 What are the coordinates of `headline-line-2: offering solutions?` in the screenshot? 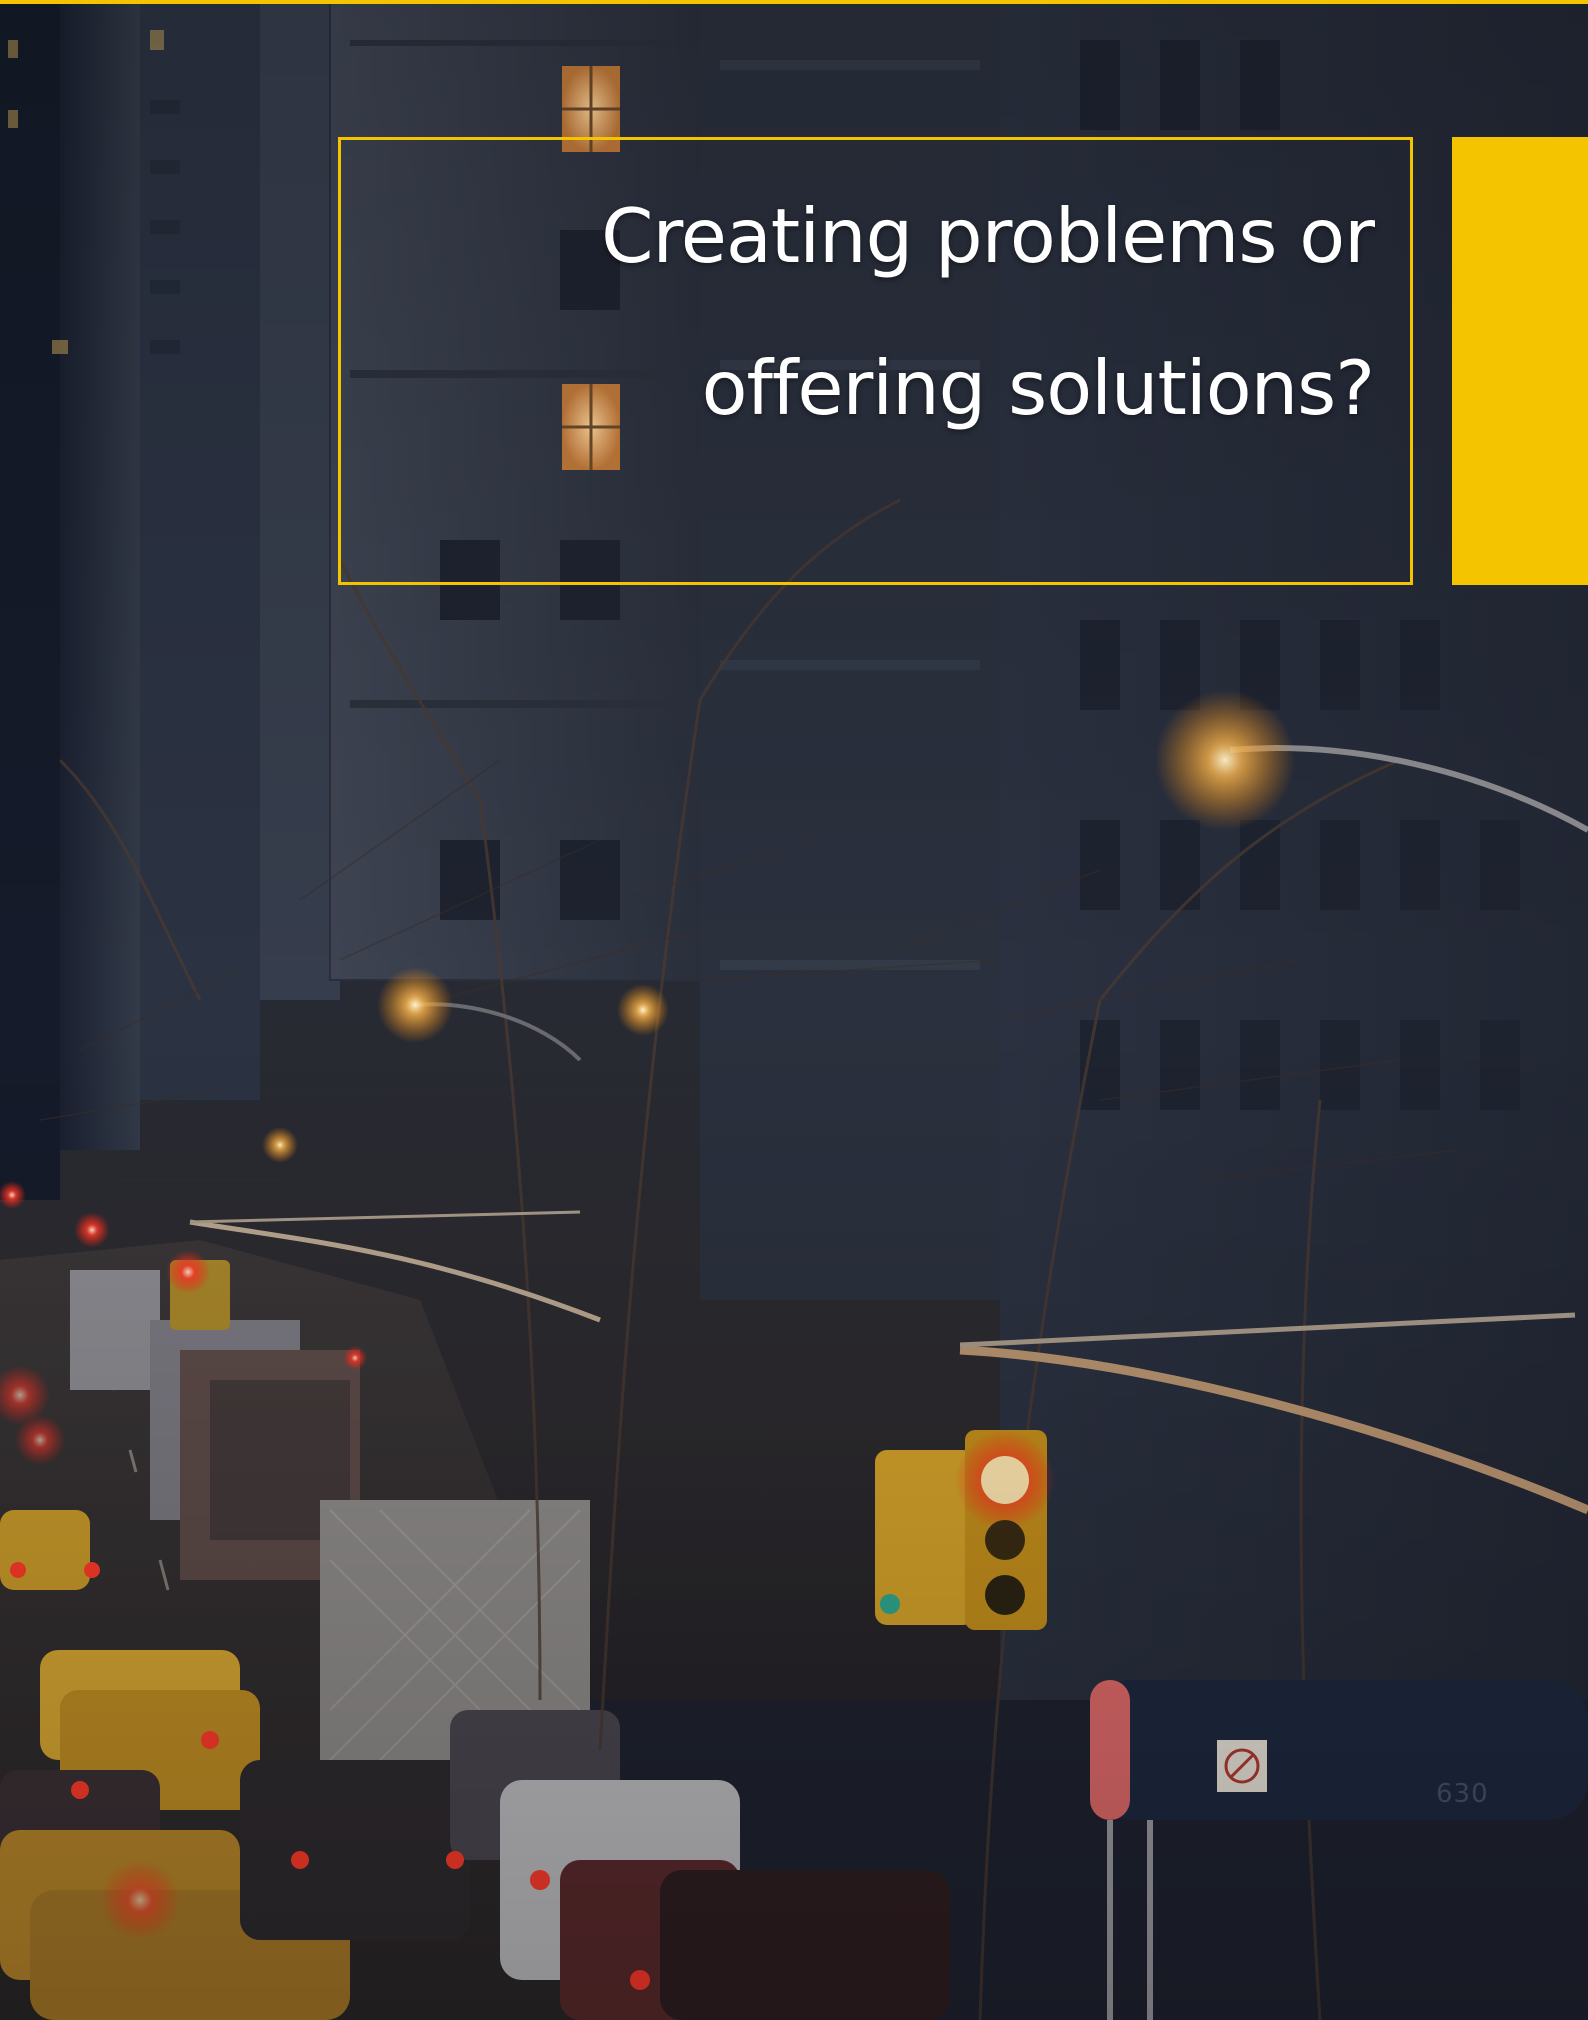 It's located at (1038, 388).